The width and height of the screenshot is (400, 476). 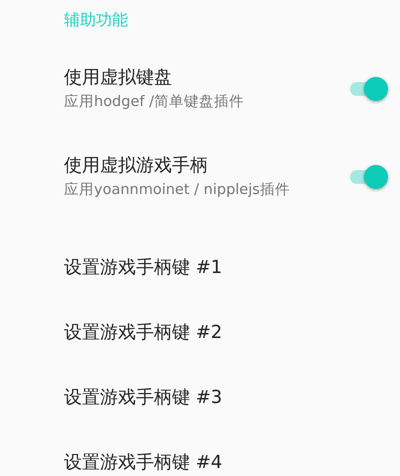 What do you see at coordinates (143, 462) in the screenshot?
I see `setting-item: 设置游戏手柄键 #4` at bounding box center [143, 462].